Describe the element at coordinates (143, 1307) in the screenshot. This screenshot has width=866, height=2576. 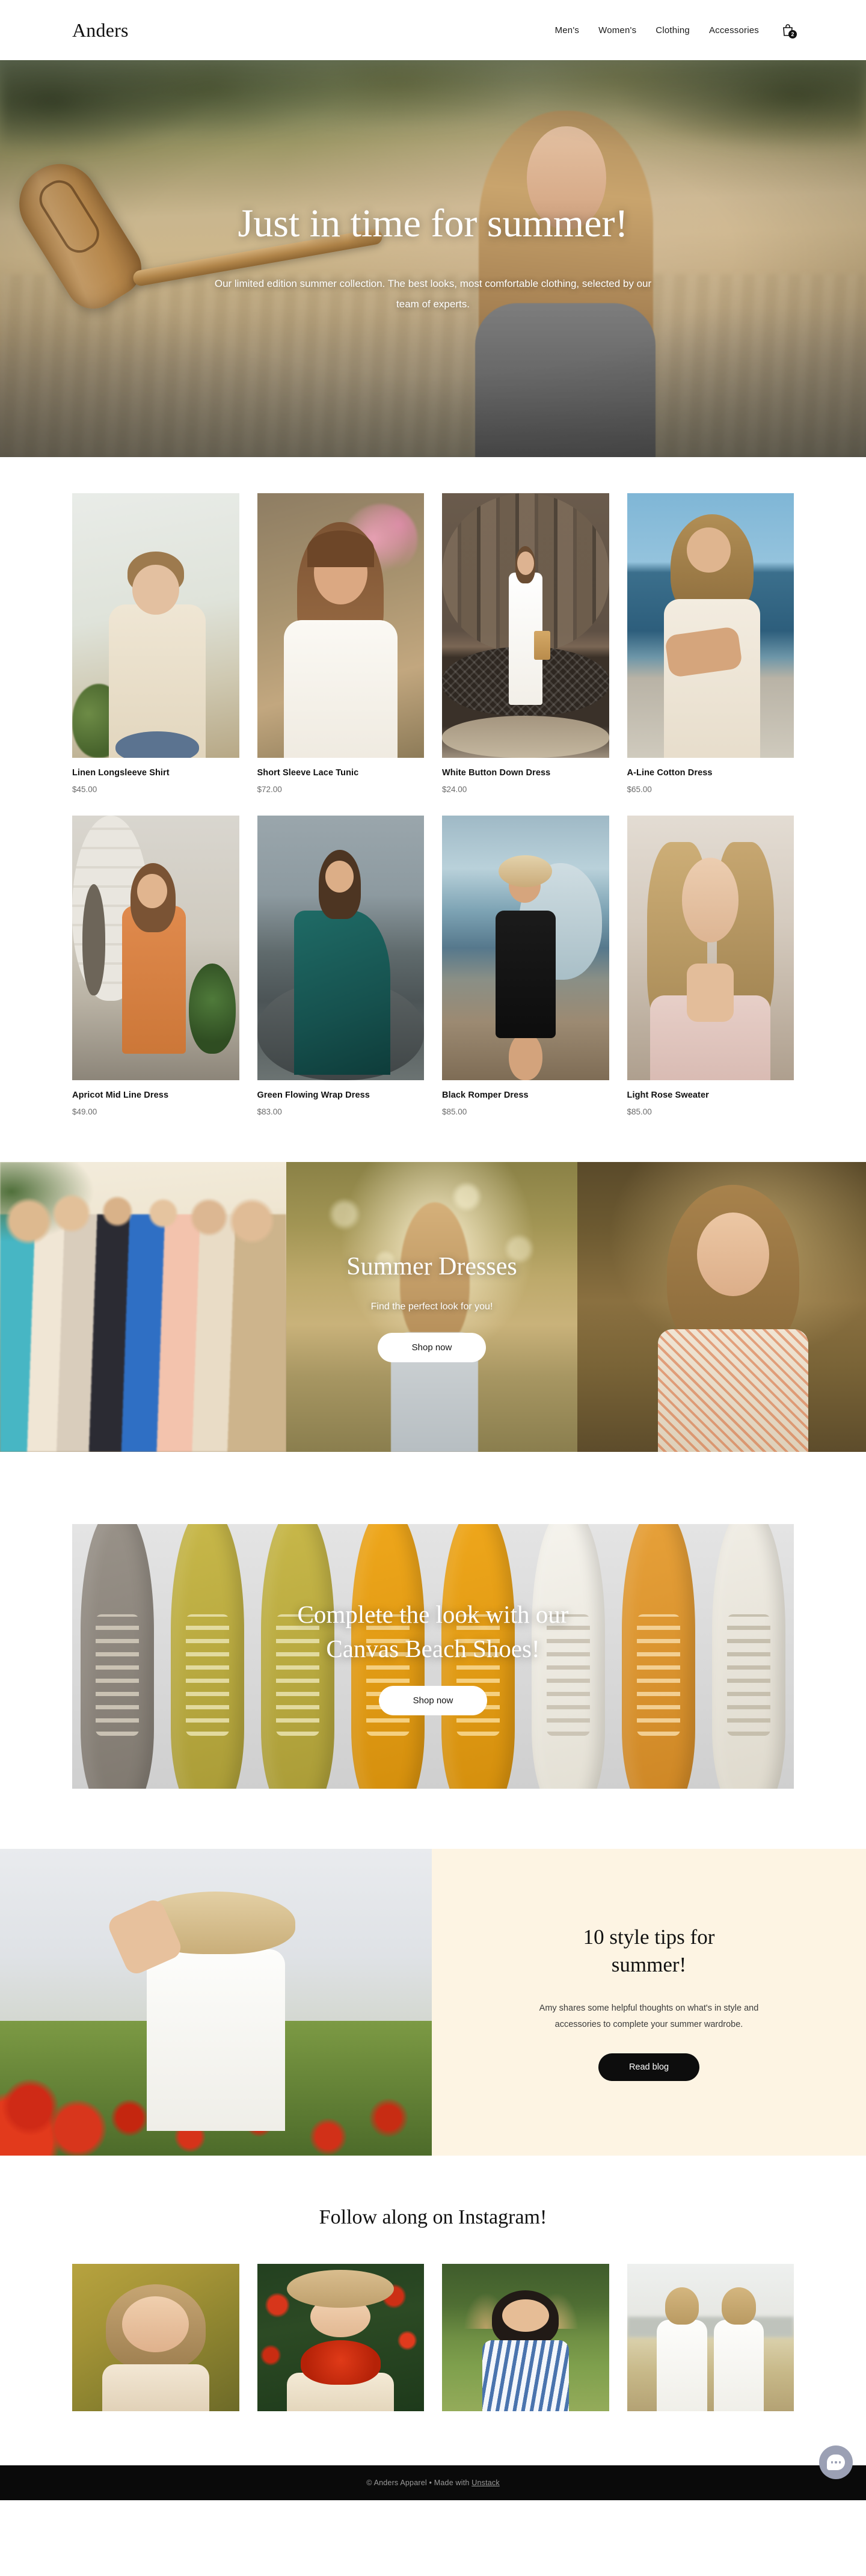
I see `banner-image-left` at that location.